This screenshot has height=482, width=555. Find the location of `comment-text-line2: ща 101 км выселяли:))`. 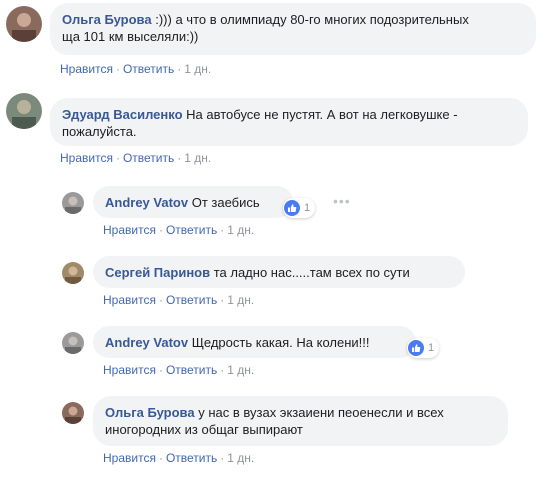

comment-text-line2: ща 101 км выселяли:)) is located at coordinates (130, 36).